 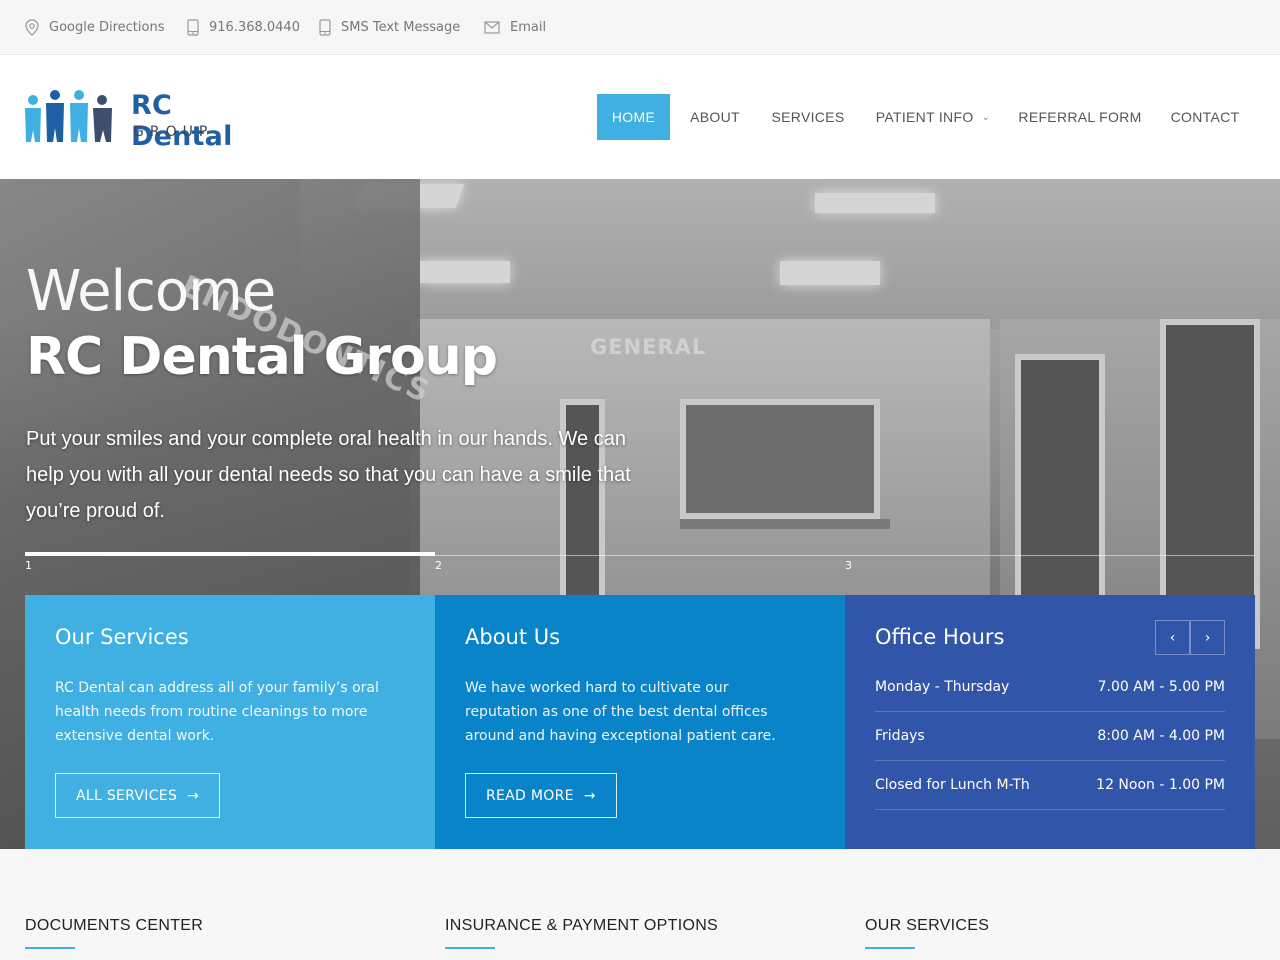 What do you see at coordinates (528, 27) in the screenshot?
I see `email-label: Email` at bounding box center [528, 27].